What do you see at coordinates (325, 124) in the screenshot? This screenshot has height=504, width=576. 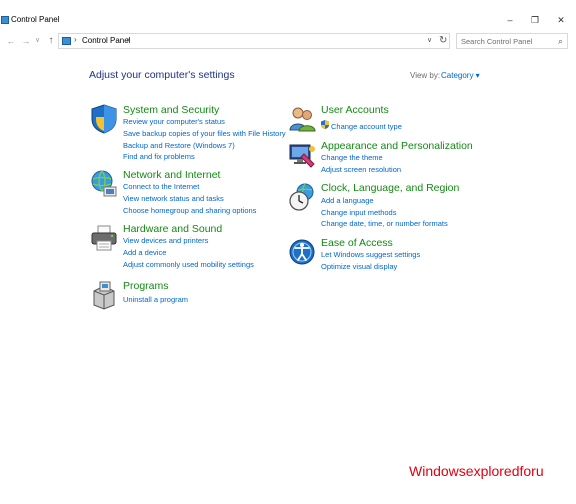 I see `uac-shield-icon` at bounding box center [325, 124].